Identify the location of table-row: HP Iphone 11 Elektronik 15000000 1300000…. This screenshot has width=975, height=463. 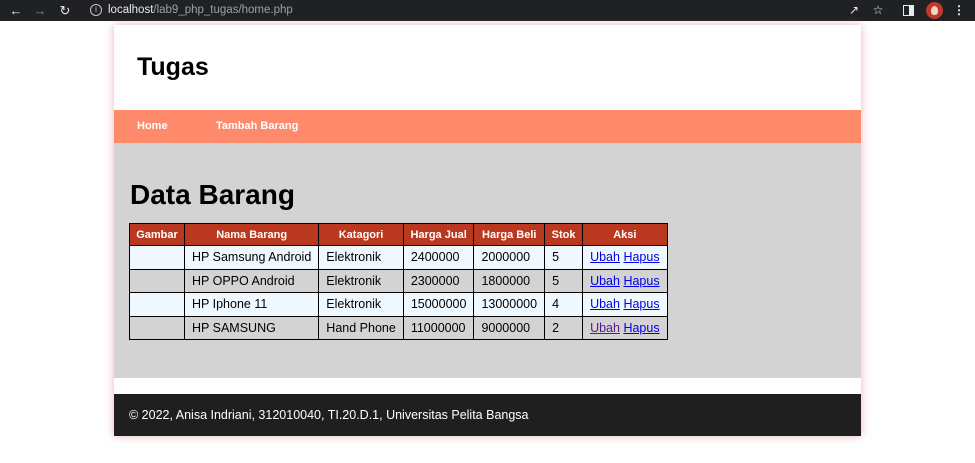
(398, 304).